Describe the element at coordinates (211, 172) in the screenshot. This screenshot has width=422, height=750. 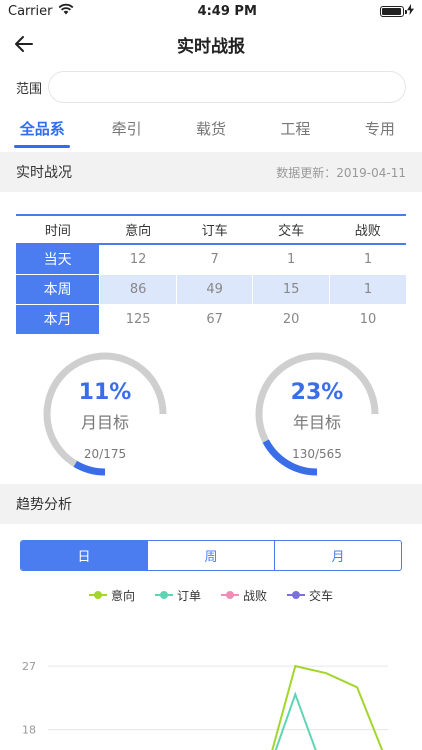
I see `realtime-header: 实时战况 数据更新：2019-04-11` at that location.